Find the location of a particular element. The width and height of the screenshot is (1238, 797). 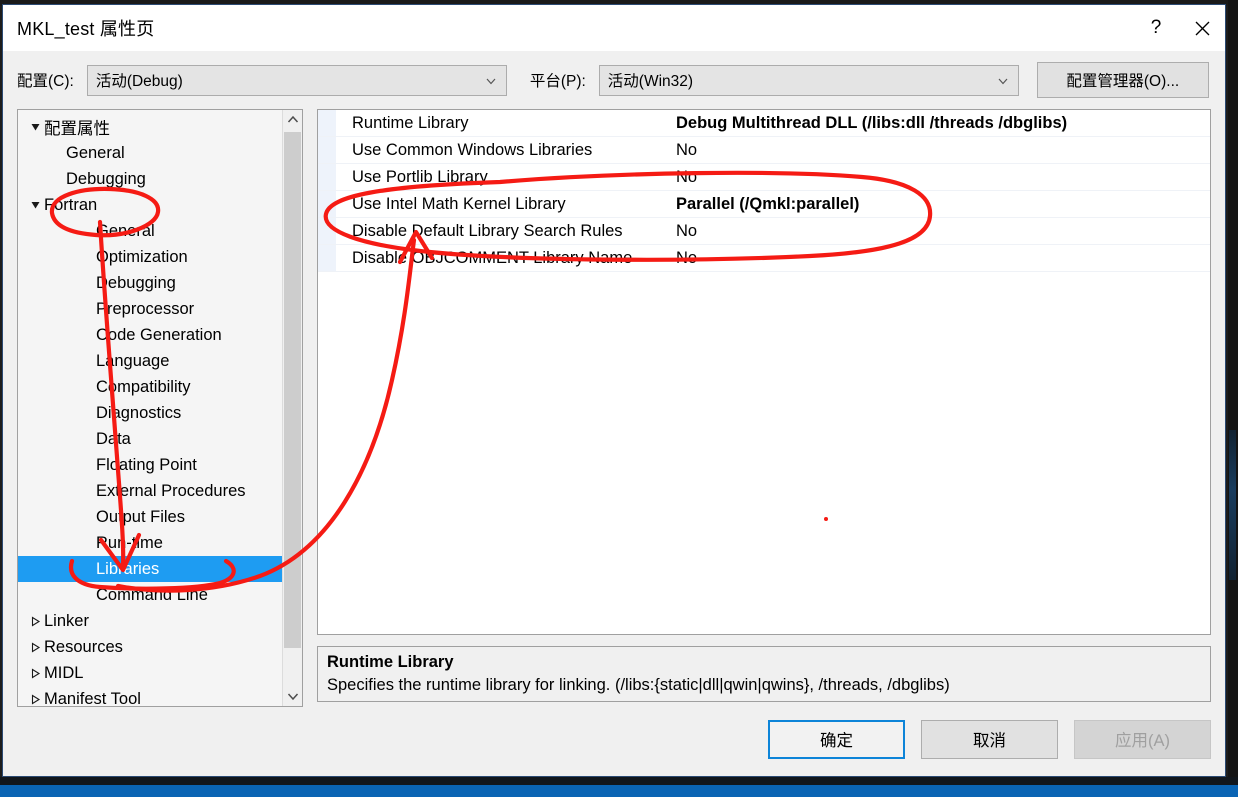

tree-item-label: 配置属性 is located at coordinates (77, 129).